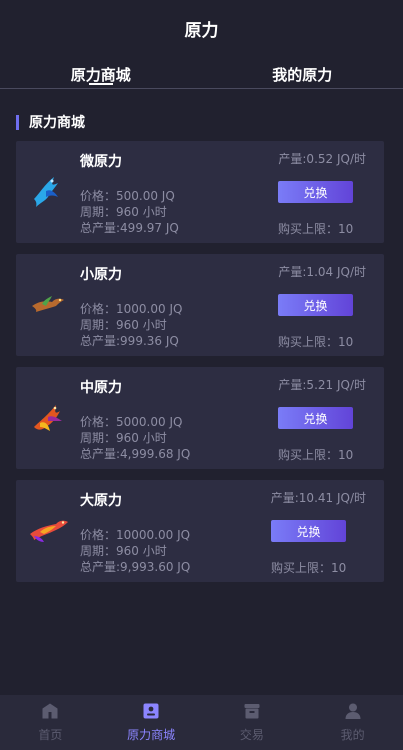  What do you see at coordinates (100, 75) in the screenshot?
I see `tab-store-label: 原力商城` at bounding box center [100, 75].